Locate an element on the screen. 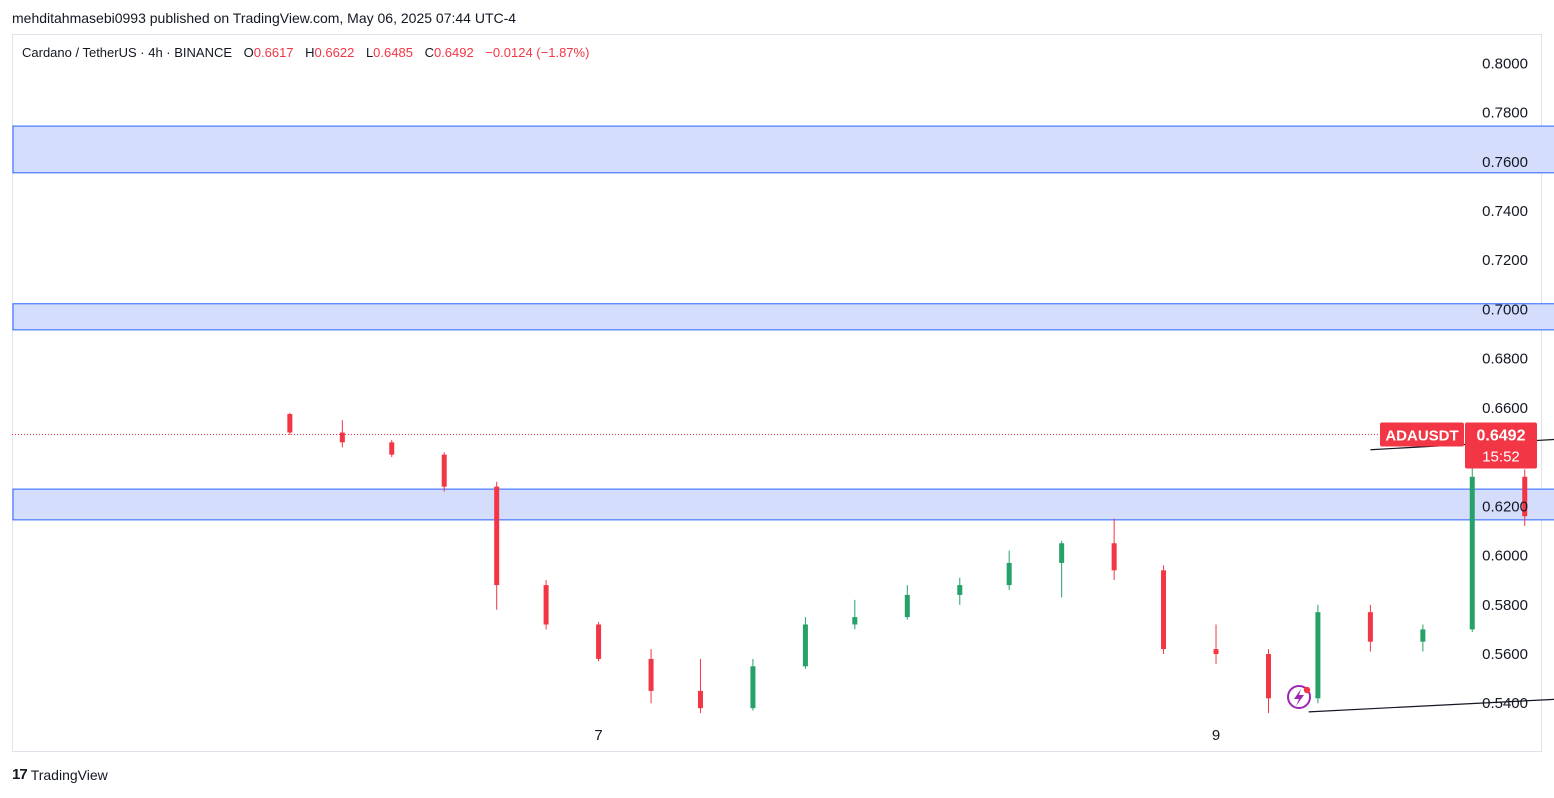 Image resolution: width=1554 pixels, height=798 pixels. price-tick-label: 0.6200 is located at coordinates (1505, 506).